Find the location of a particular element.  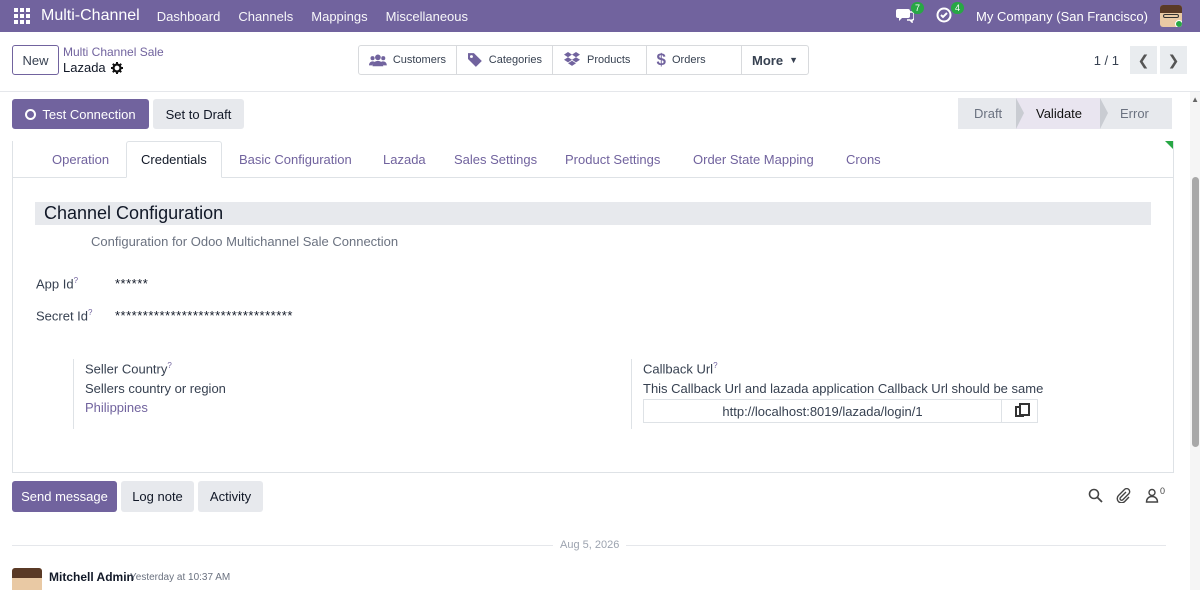

log-note-button: Log note is located at coordinates (157, 496).